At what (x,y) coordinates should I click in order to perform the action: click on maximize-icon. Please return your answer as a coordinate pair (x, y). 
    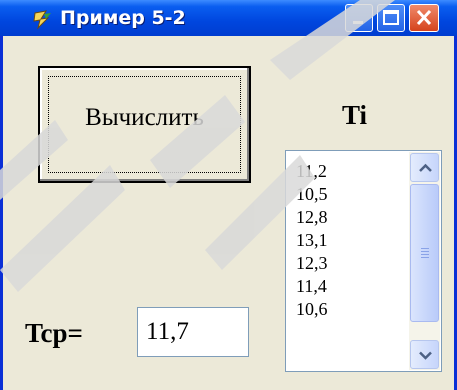
    Looking at the image, I should click on (391, 17).